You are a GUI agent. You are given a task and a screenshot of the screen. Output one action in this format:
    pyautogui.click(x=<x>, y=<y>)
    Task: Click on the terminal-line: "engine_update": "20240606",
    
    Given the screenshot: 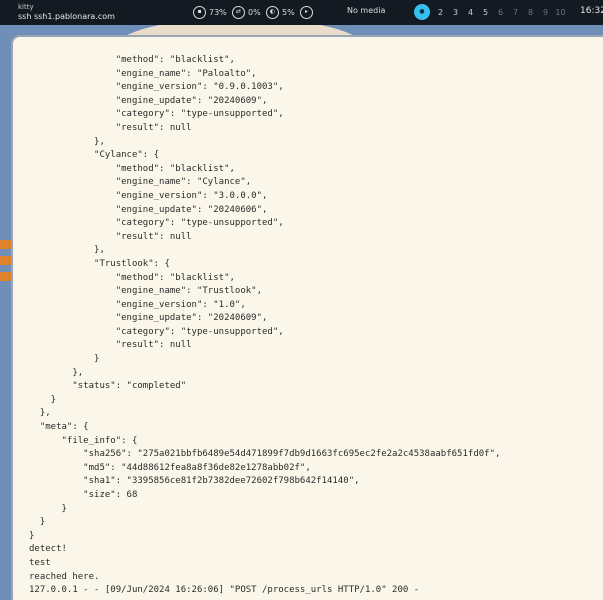 What is the action you would take?
    pyautogui.click(x=148, y=209)
    